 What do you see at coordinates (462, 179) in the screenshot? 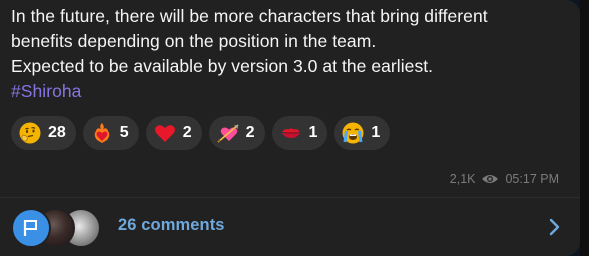
I see `view-count: 2,1K` at bounding box center [462, 179].